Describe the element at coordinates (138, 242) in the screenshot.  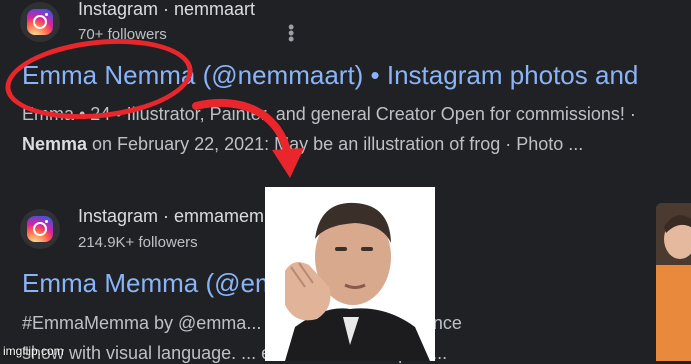
I see `result-followers: 214.9K+ followers` at that location.